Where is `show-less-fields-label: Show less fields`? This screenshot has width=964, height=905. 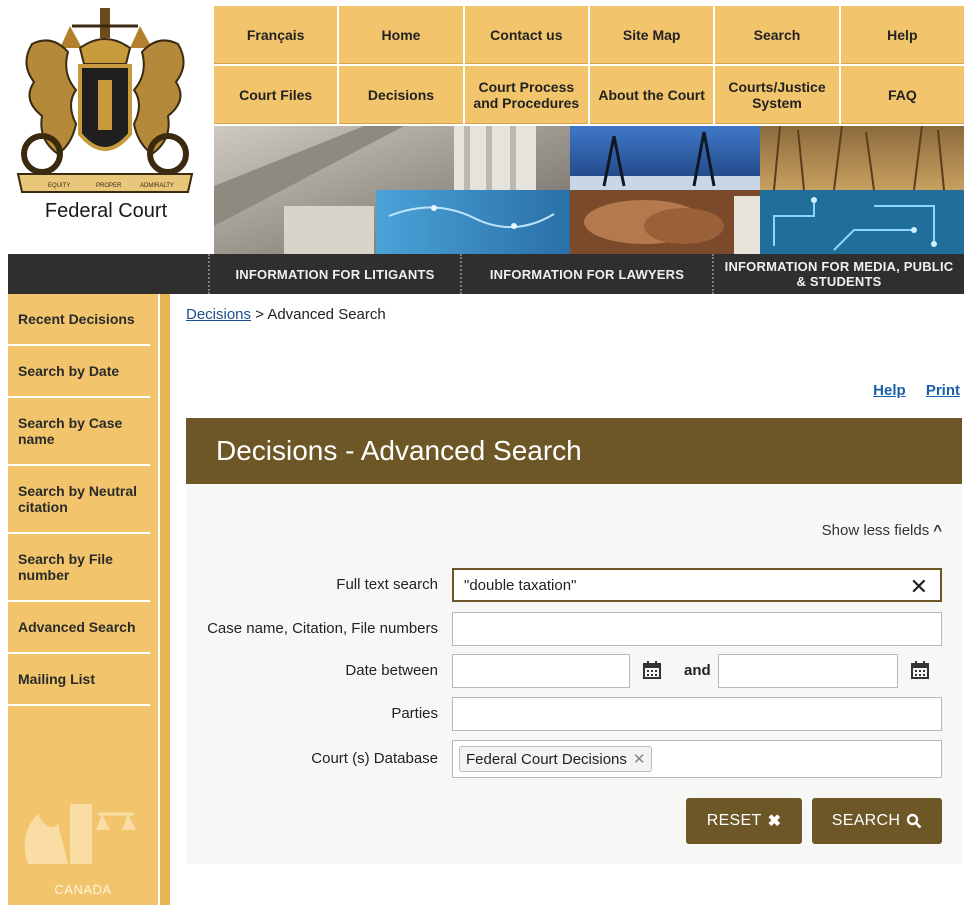
show-less-fields-label: Show less fields is located at coordinates (875, 530).